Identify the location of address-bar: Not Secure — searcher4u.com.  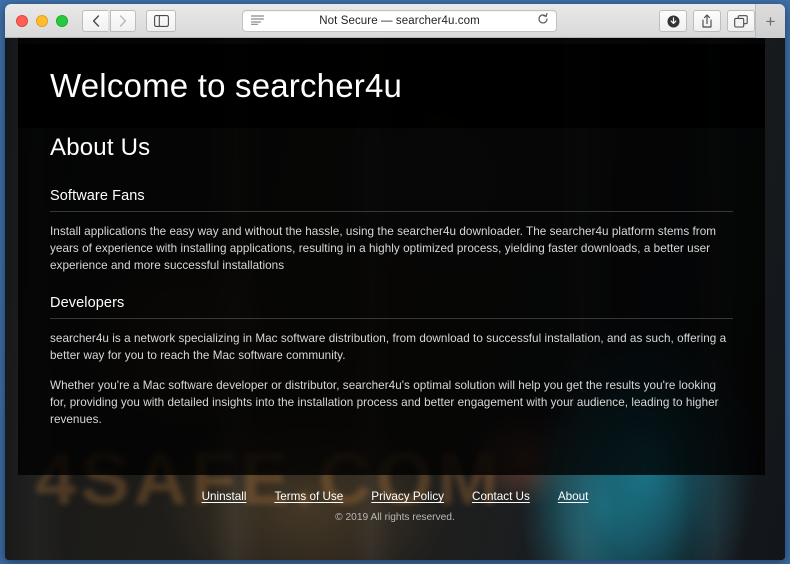
(399, 21).